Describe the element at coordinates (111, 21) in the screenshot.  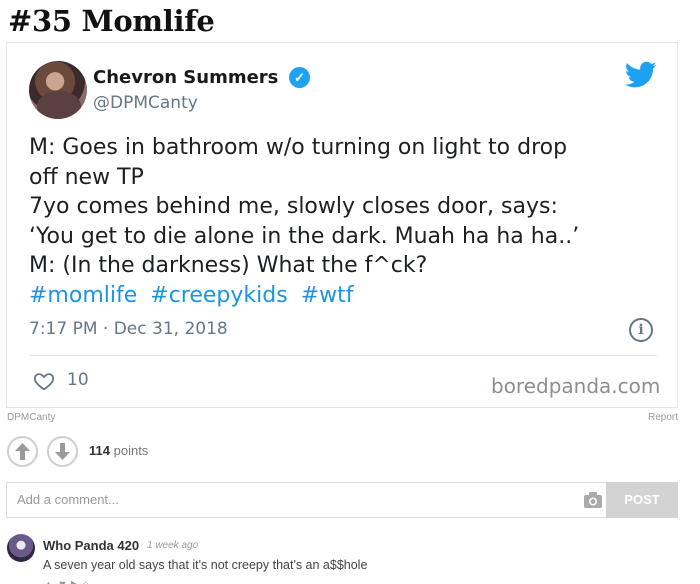
I see `page-title: #35 Momlife` at that location.